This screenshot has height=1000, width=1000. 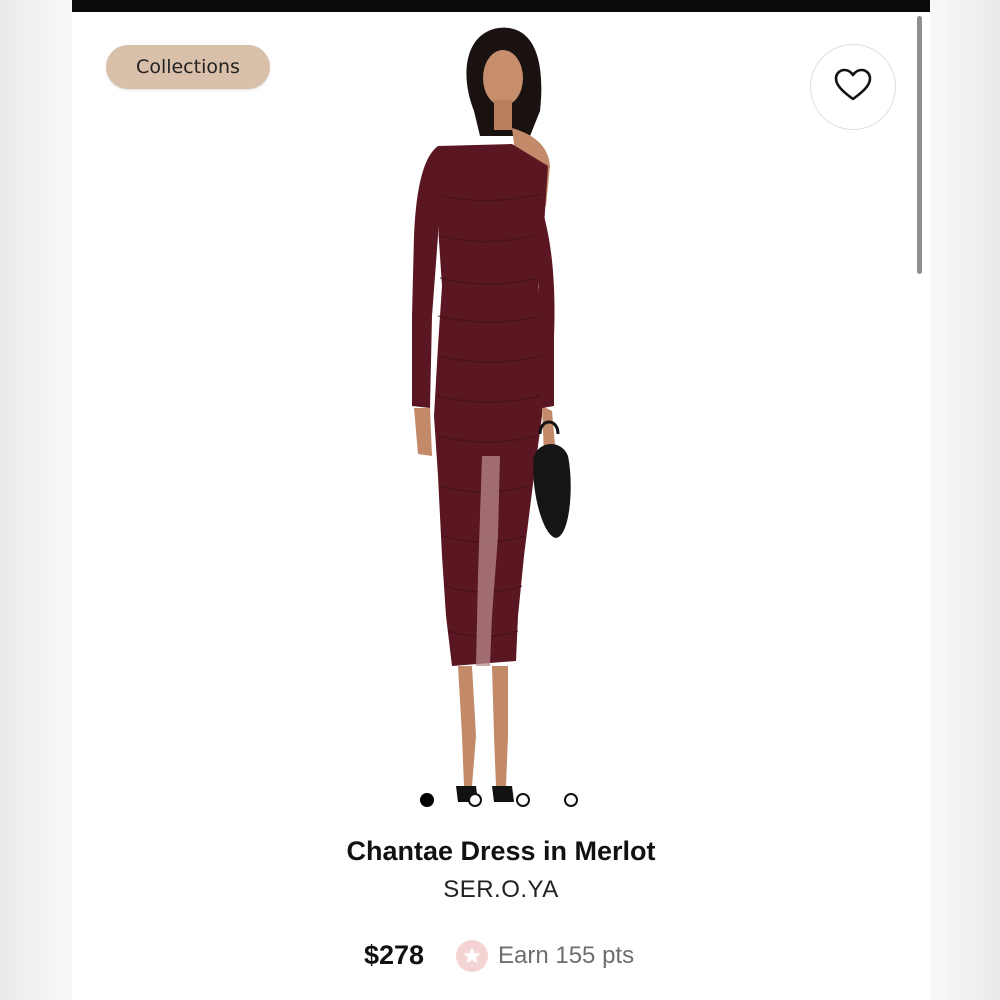 I want to click on star-icon, so click(x=472, y=956).